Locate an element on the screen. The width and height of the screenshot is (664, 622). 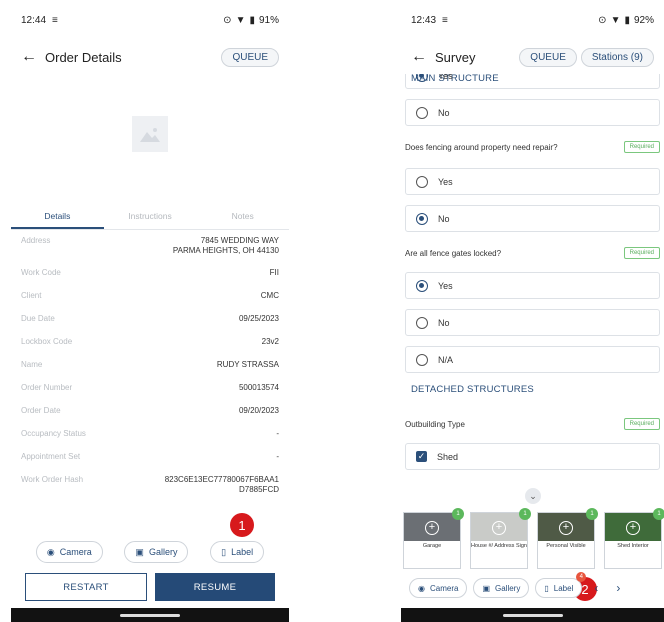
status-time: 12:43 is located at coordinates (424, 20).